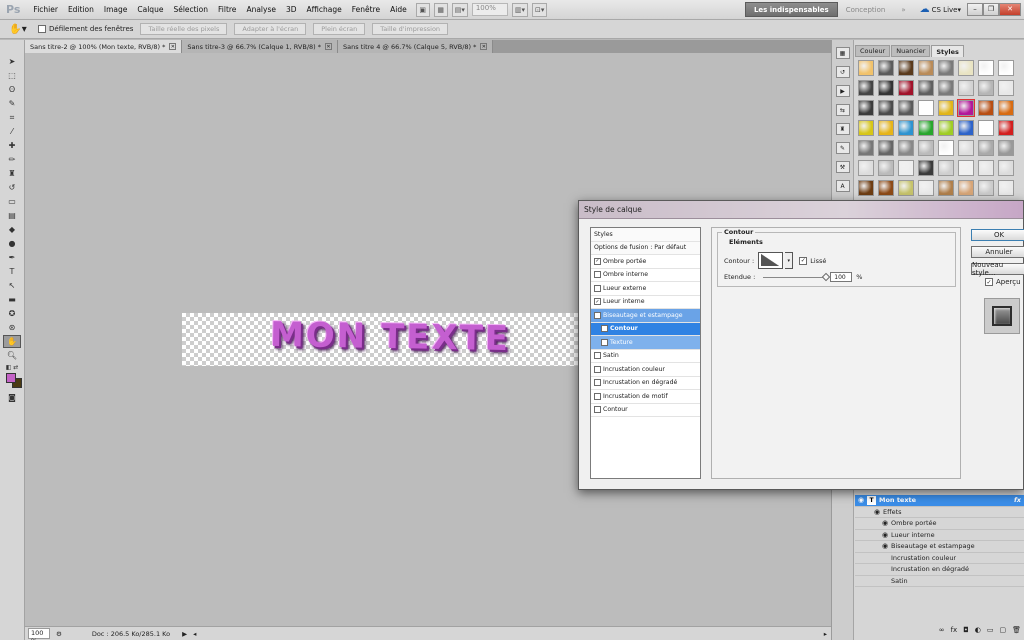 This screenshot has height=640, width=1024. I want to click on character-icon: A, so click(842, 186).